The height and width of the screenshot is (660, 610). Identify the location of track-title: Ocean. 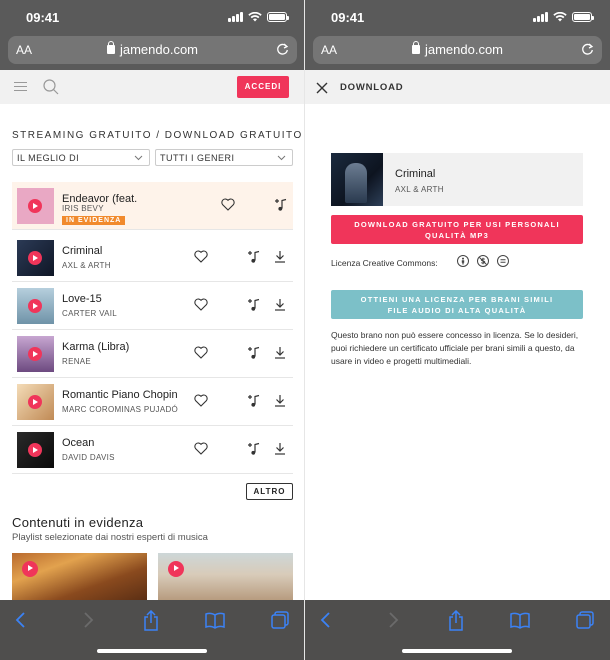
(78, 443).